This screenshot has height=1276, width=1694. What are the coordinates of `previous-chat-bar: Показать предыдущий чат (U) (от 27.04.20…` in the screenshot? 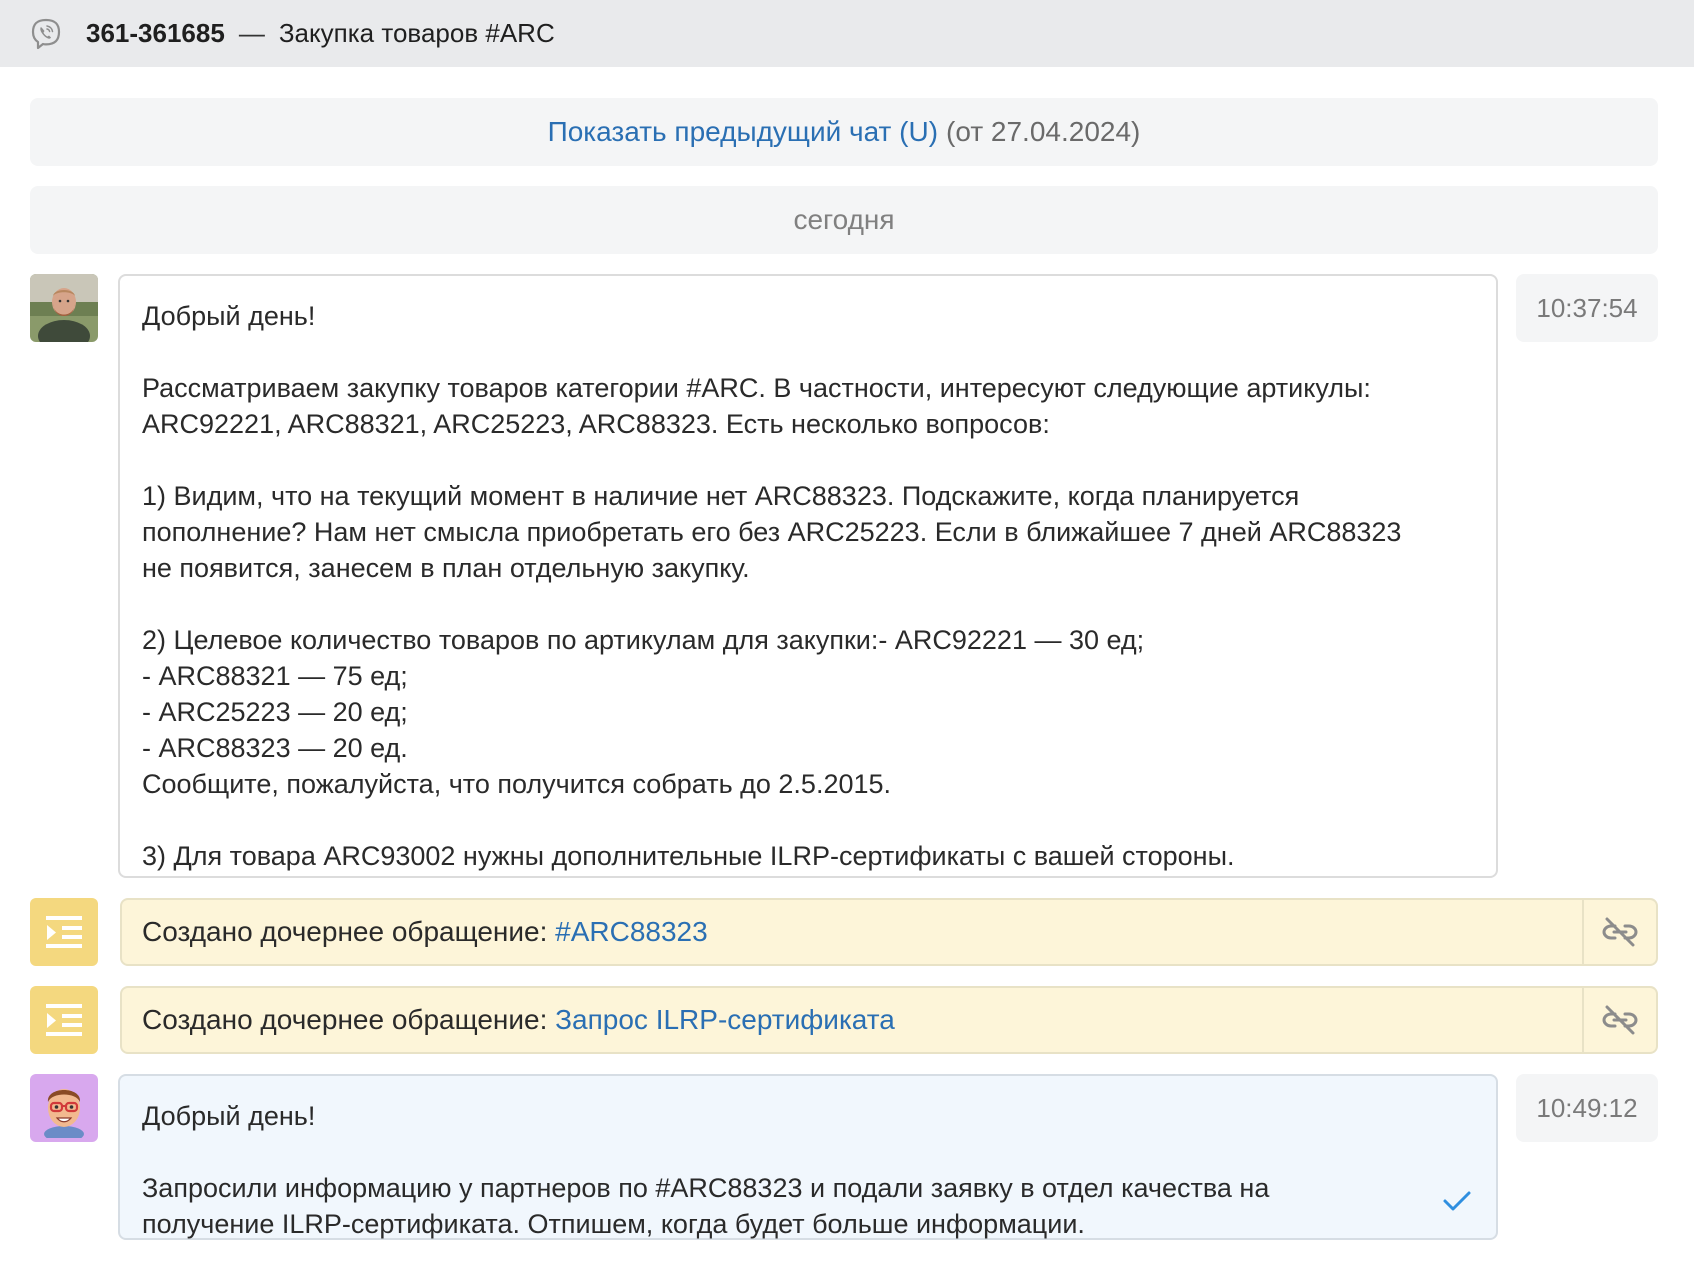 It's located at (844, 132).